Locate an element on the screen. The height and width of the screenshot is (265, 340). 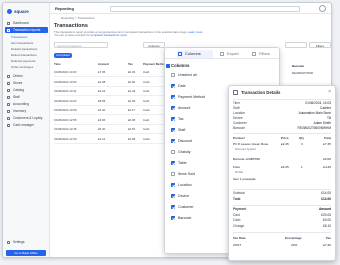
product-name: PC 8 Leaves Green Rose is located at coordinates (251, 144).